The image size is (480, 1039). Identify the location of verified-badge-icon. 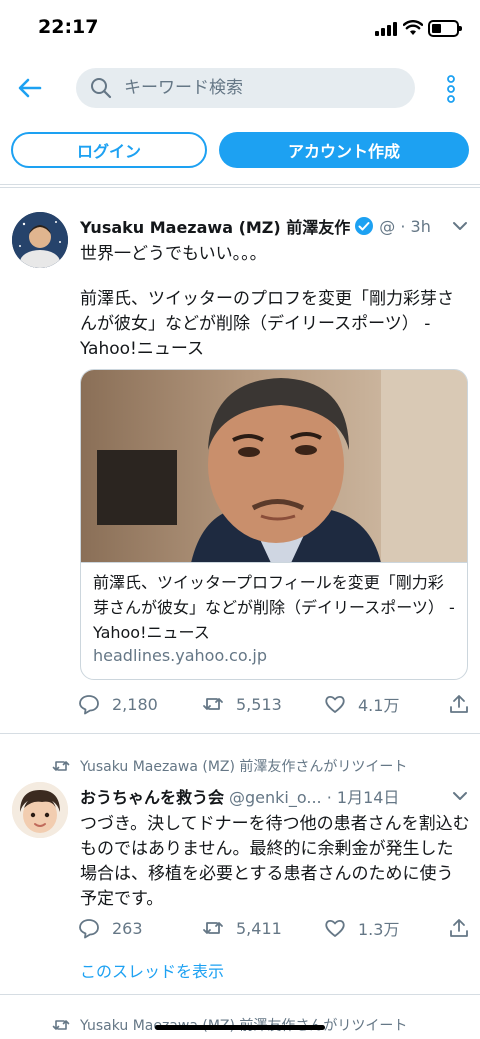
(364, 226).